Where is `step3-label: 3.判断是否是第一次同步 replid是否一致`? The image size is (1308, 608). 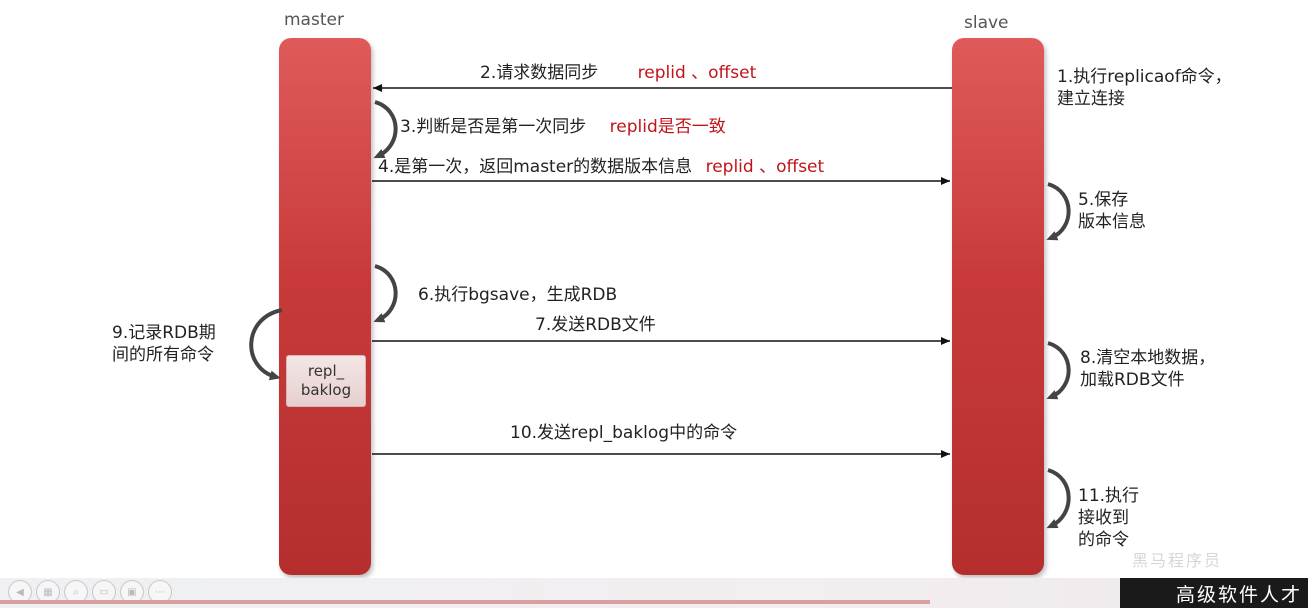 step3-label: 3.判断是否是第一次同步 replid是否一致 is located at coordinates (563, 127).